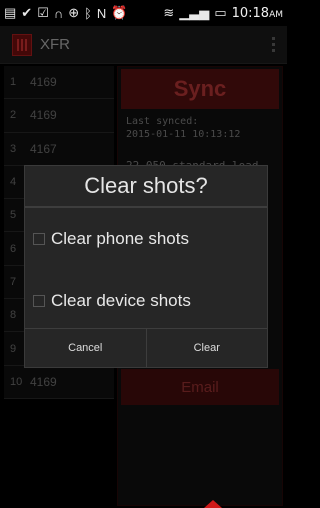  Describe the element at coordinates (121, 300) in the screenshot. I see `clear-device-label: Clear device shots` at that location.